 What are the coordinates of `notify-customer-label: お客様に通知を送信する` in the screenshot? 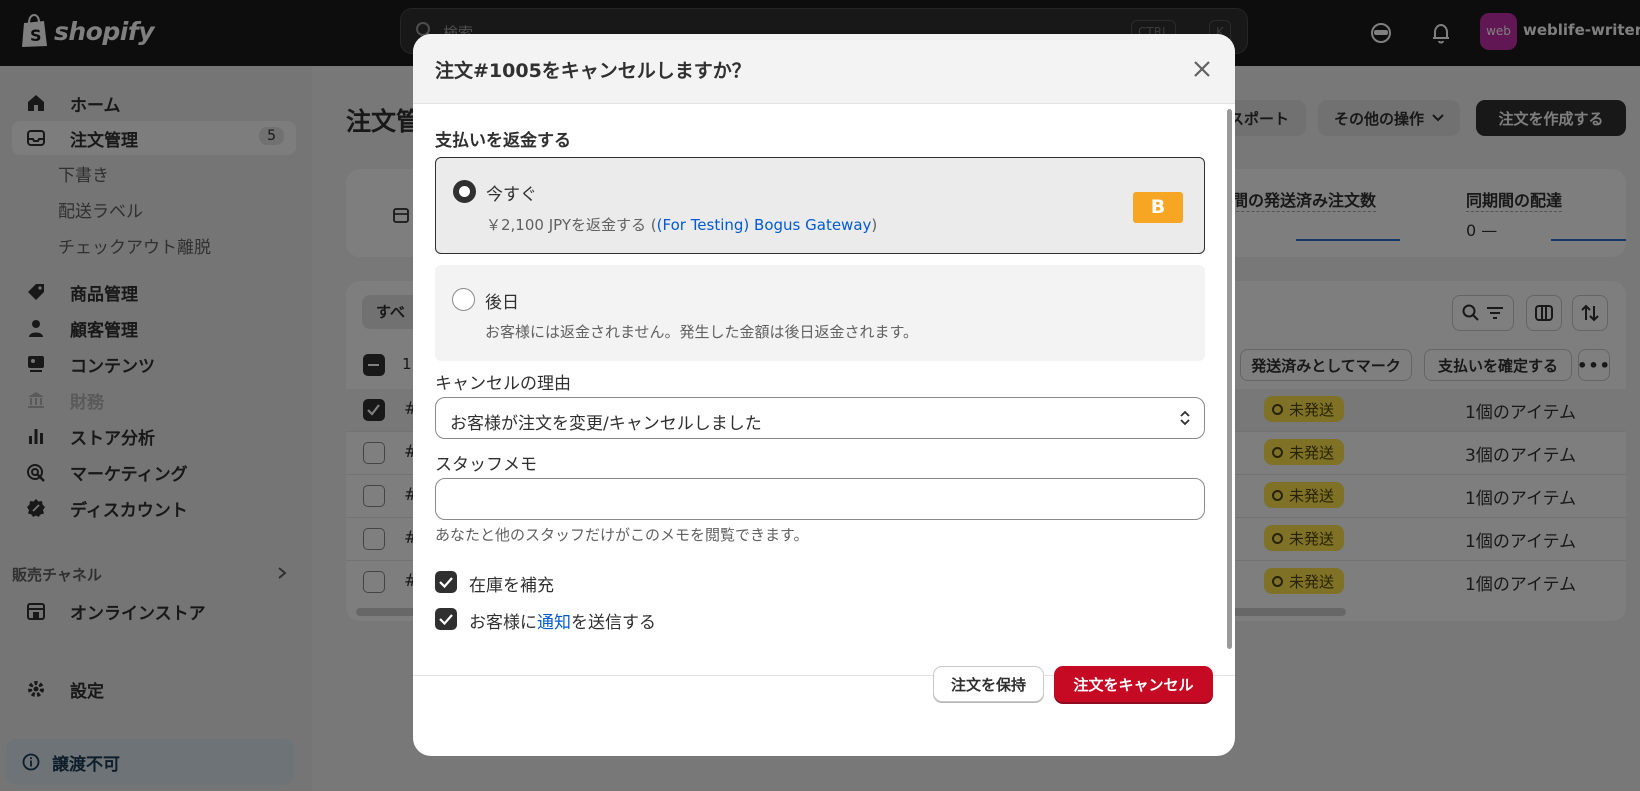 It's located at (562, 620).